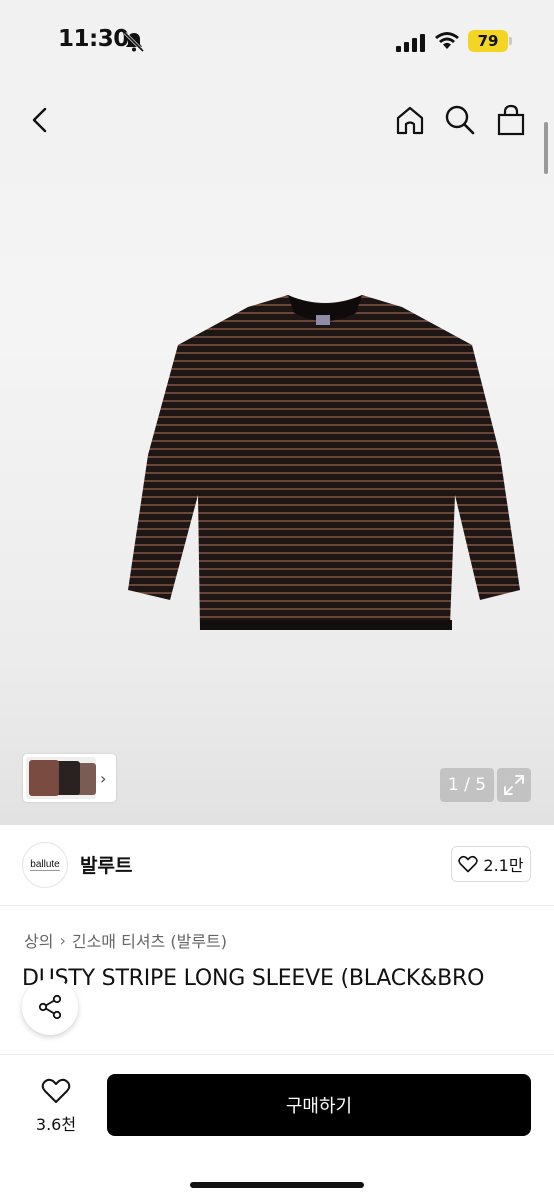  I want to click on search-icon, so click(460, 120).